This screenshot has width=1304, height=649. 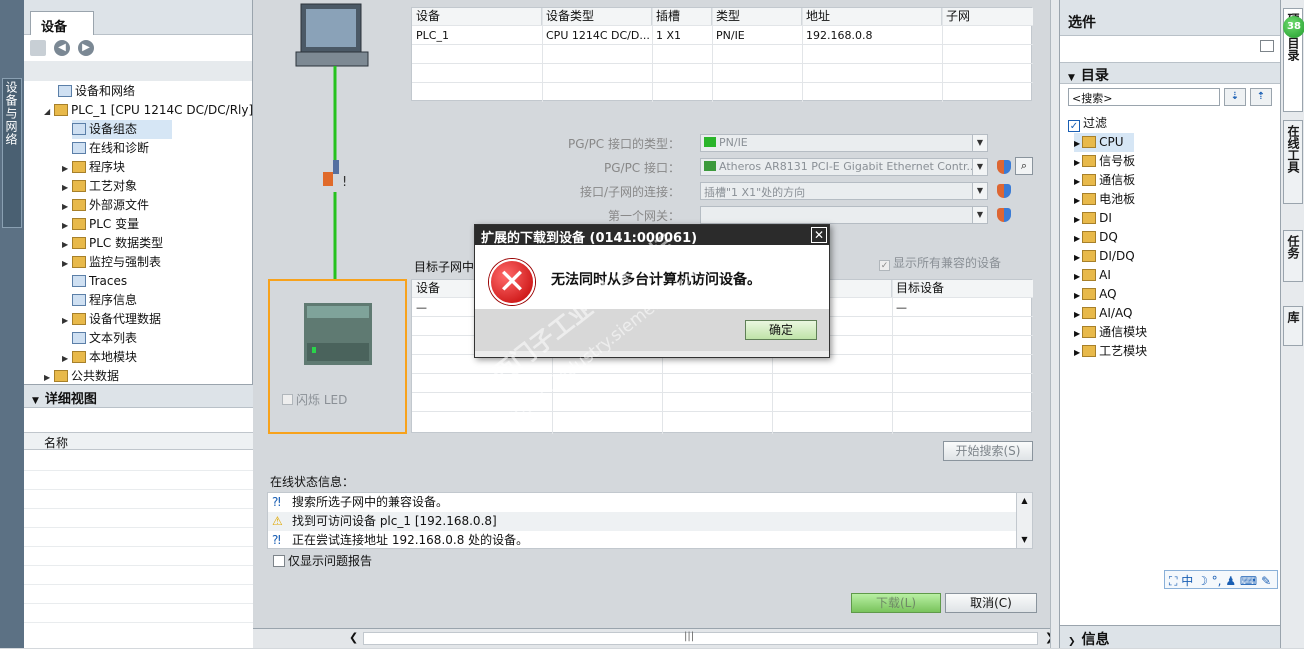 What do you see at coordinates (1221, 579) in the screenshot?
I see `ime-toolbar: ⛶ 中 ☽ °, ♟ ⌨ ✎` at bounding box center [1221, 579].